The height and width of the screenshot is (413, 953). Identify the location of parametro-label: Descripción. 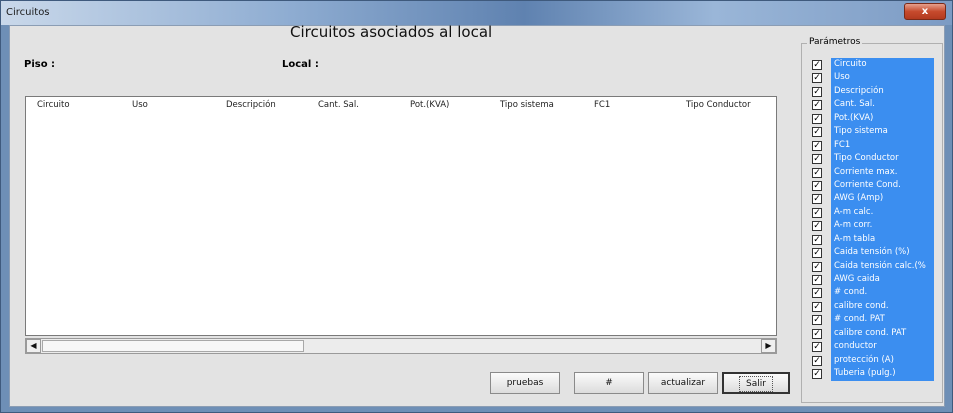
(882, 91).